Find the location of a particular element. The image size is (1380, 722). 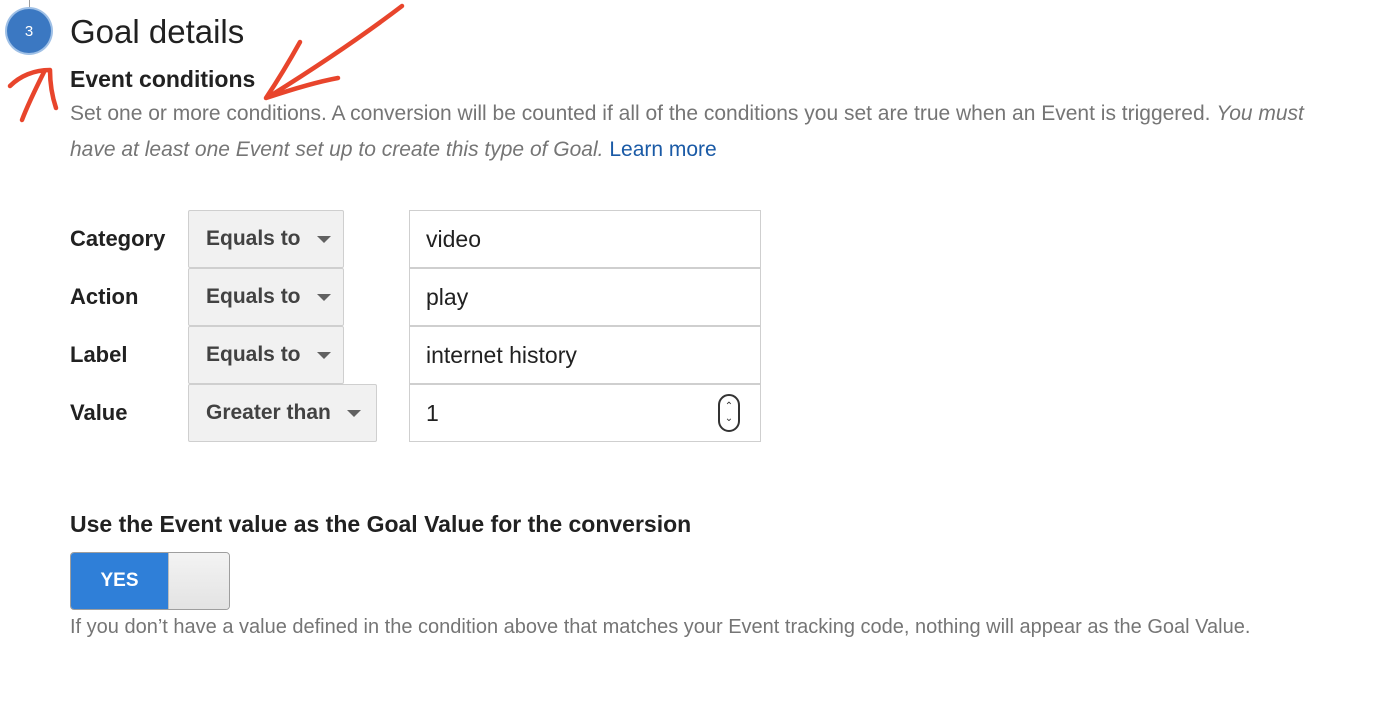

condition-value-input-action: play is located at coordinates (585, 297).